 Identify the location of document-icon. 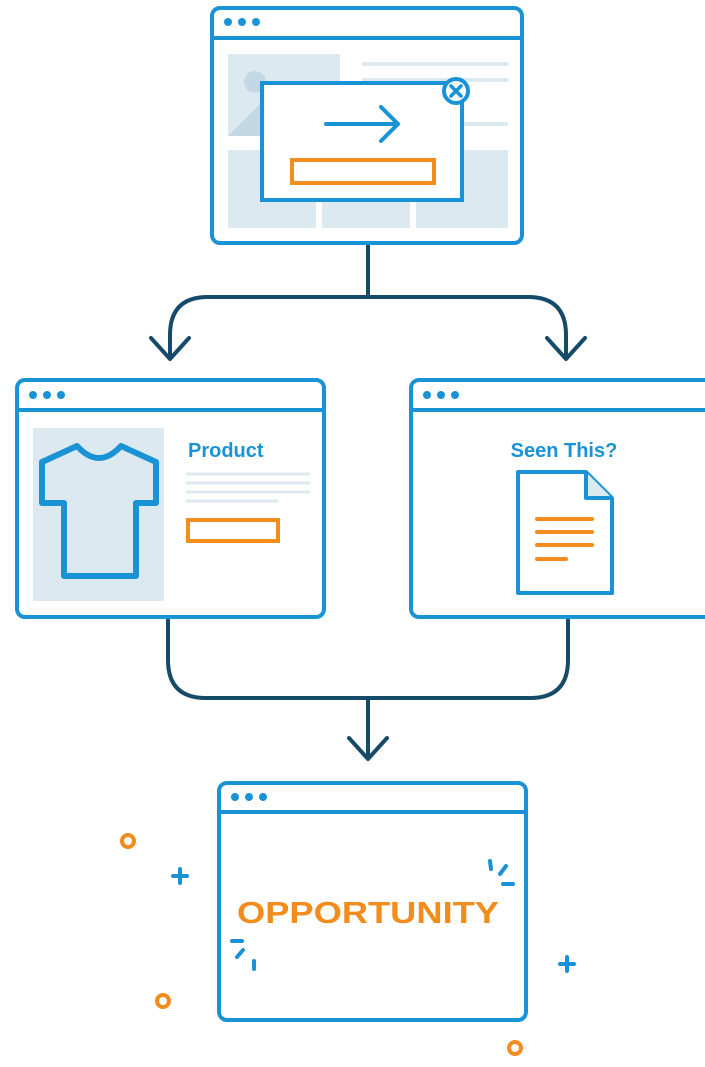
(565, 532).